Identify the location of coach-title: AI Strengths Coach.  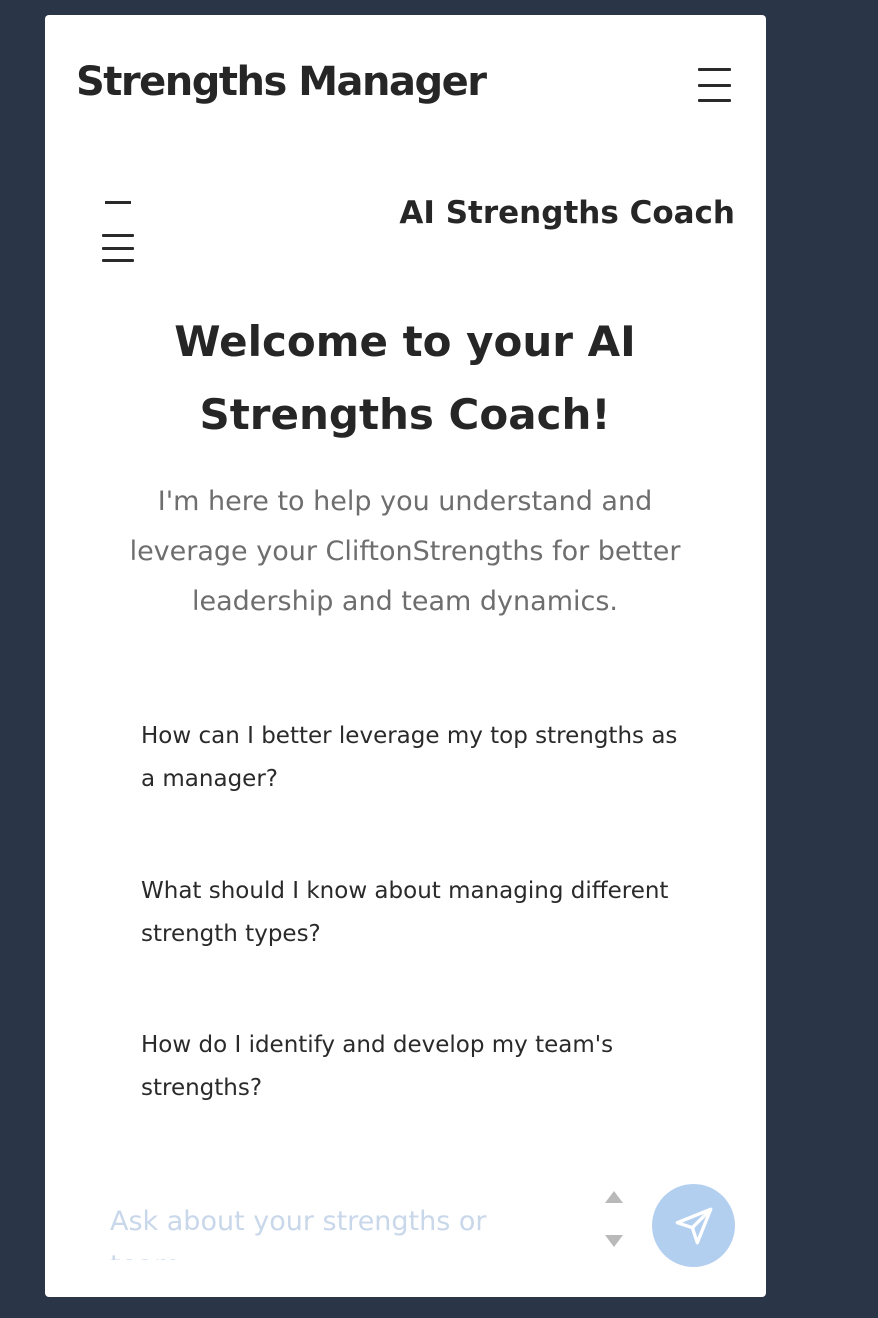
(567, 213).